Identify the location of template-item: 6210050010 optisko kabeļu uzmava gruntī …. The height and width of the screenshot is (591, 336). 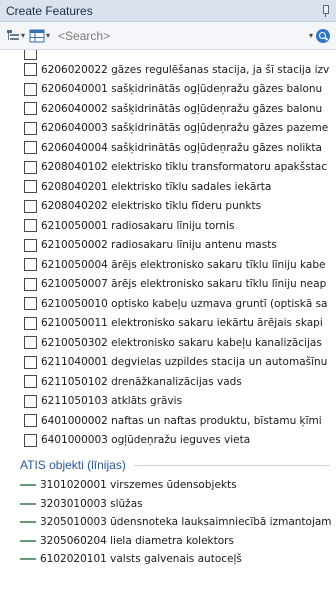
(168, 304).